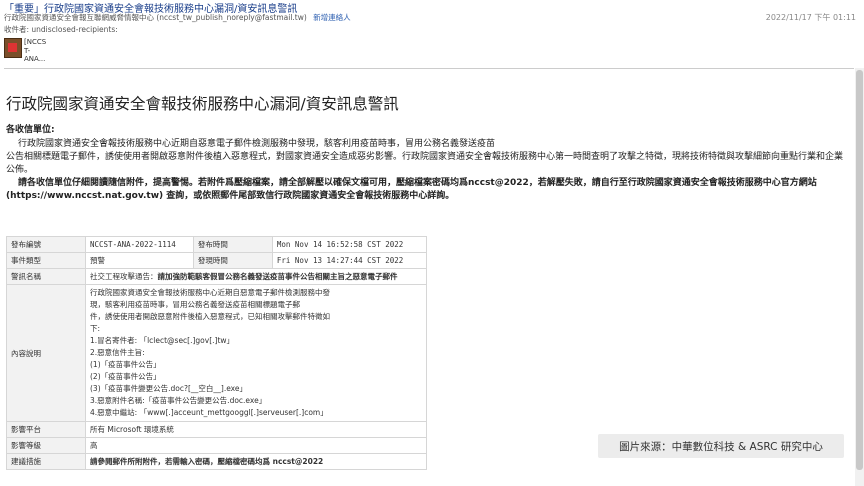 This screenshot has height=486, width=864. What do you see at coordinates (195, 304) in the screenshot?
I see `desc-line: 現，駭客利用疫苗時事，冒用公務名義發送疫苗相關標題電子郵` at bounding box center [195, 304].